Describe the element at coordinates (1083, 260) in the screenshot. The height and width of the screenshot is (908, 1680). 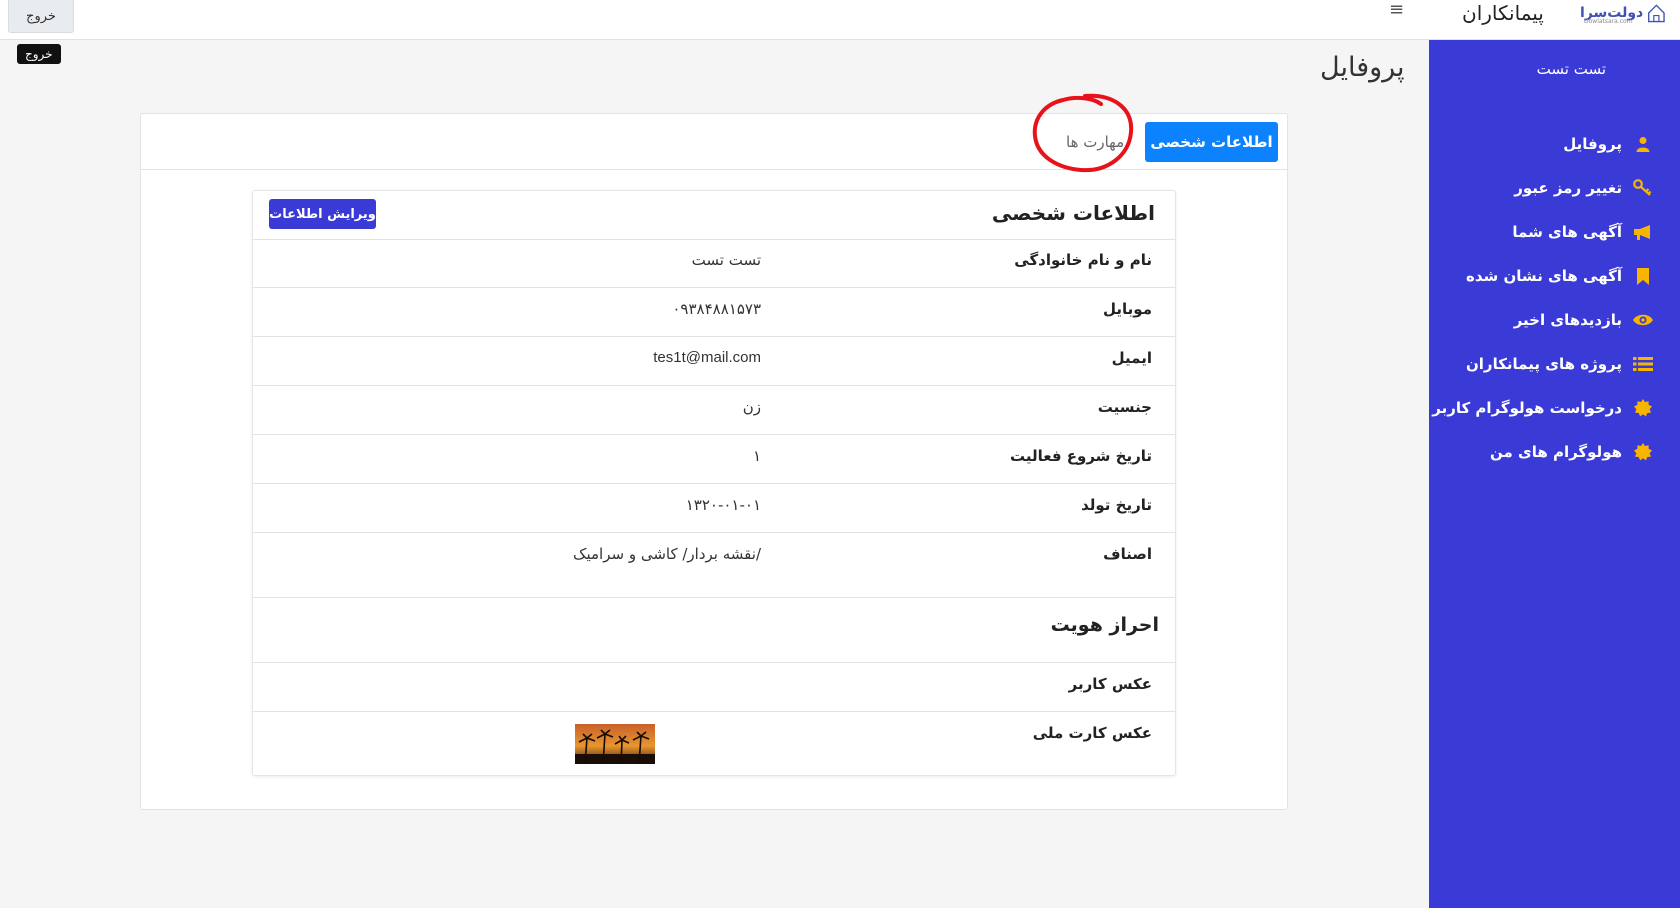
I see `info-row-label: نام و نام خانوادگی` at that location.